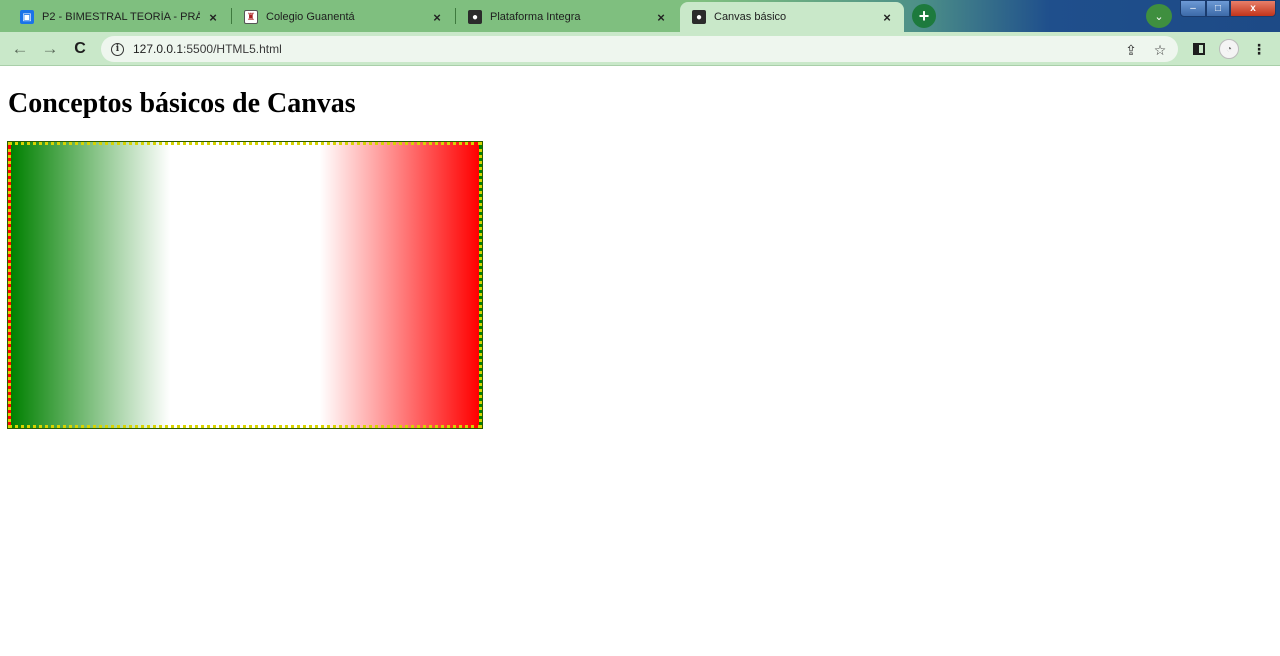 This screenshot has height=656, width=1280. Describe the element at coordinates (1193, 8) in the screenshot. I see `minimize-button: –` at that location.